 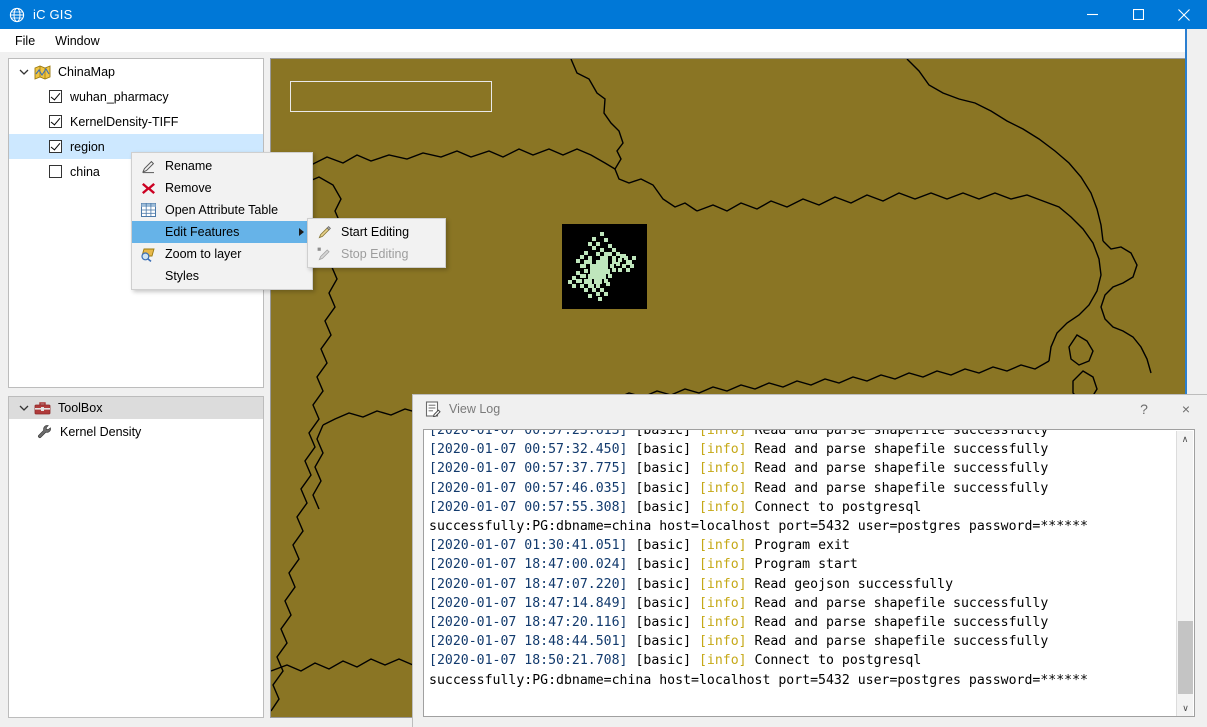 What do you see at coordinates (532, 488) in the screenshot?
I see `log-timestamp: [2020-01-07 00:57:46.035]` at bounding box center [532, 488].